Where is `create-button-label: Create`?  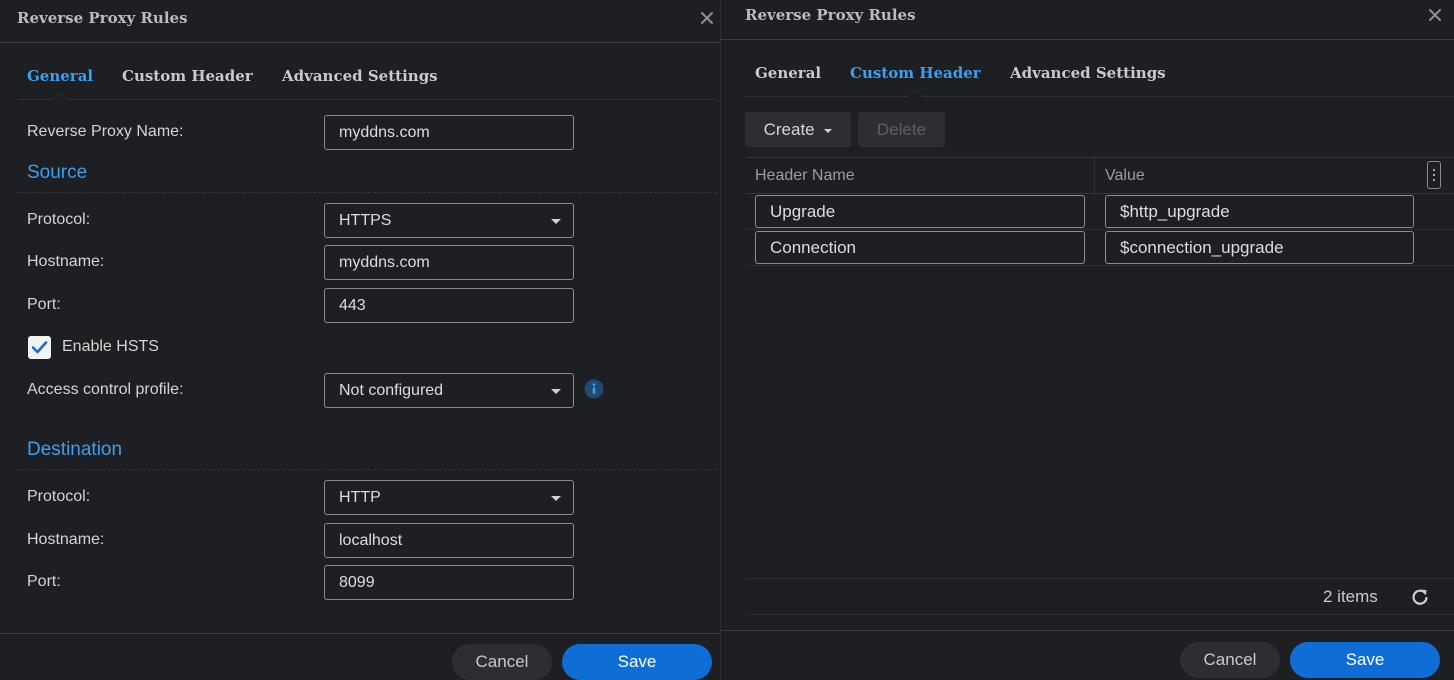 create-button-label: Create is located at coordinates (789, 129).